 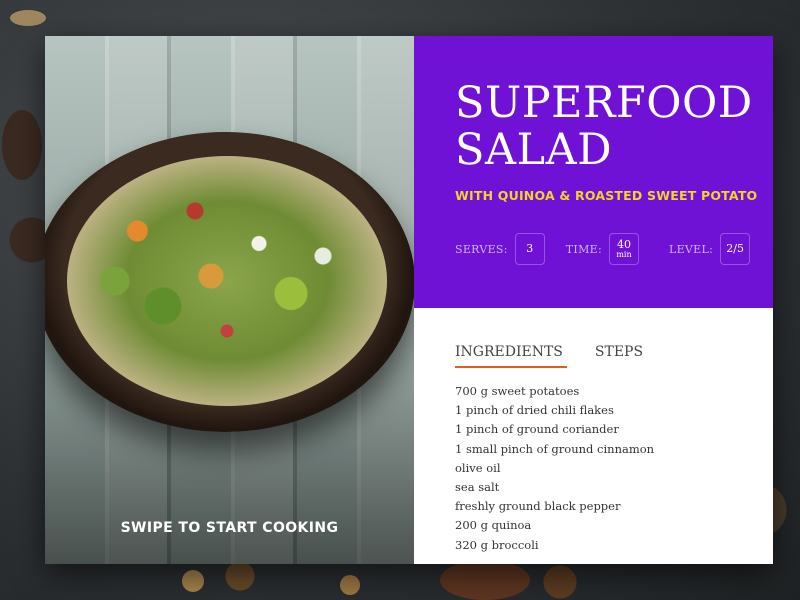 What do you see at coordinates (493, 525) in the screenshot?
I see `ingredient-item: 200 g quinoa` at bounding box center [493, 525].